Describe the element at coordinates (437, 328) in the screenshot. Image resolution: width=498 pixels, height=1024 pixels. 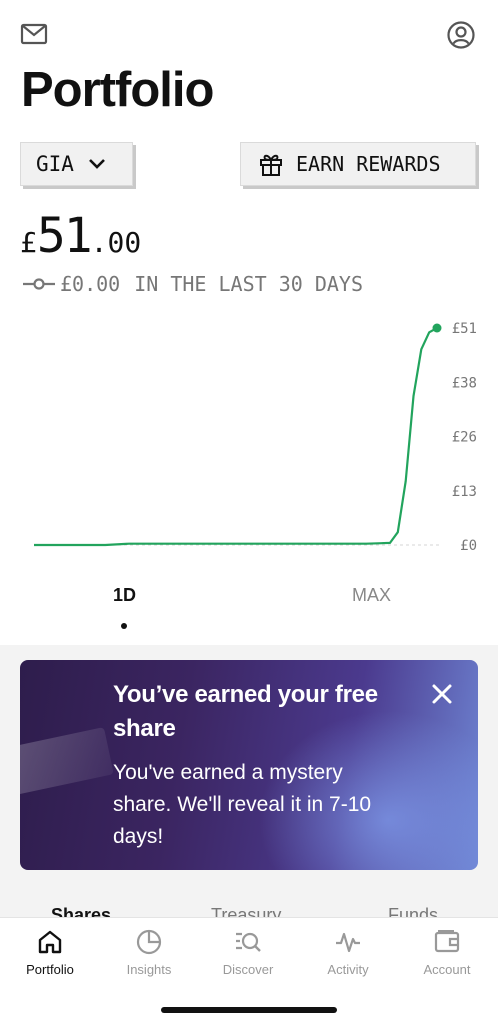
I see `chart-end-point` at that location.